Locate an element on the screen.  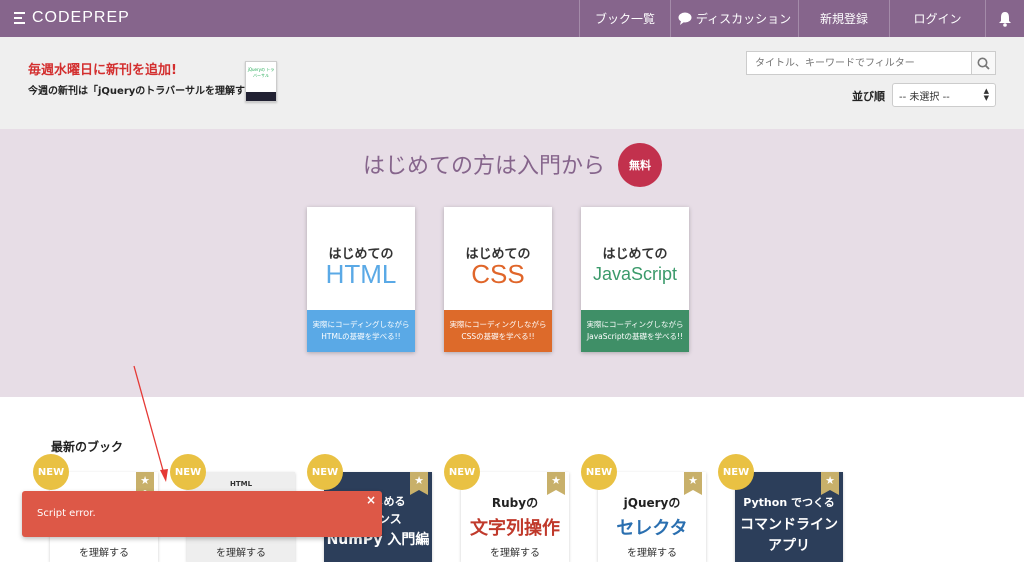
book-card: Rubyの 文字列操作 を理解する ★ is located at coordinates (515, 517).